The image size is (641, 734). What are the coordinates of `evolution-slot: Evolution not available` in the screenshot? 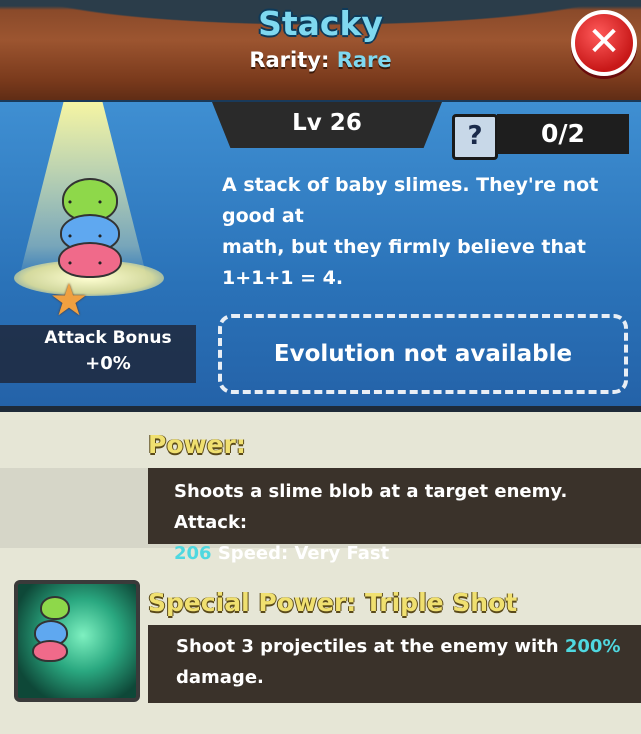 It's located at (423, 354).